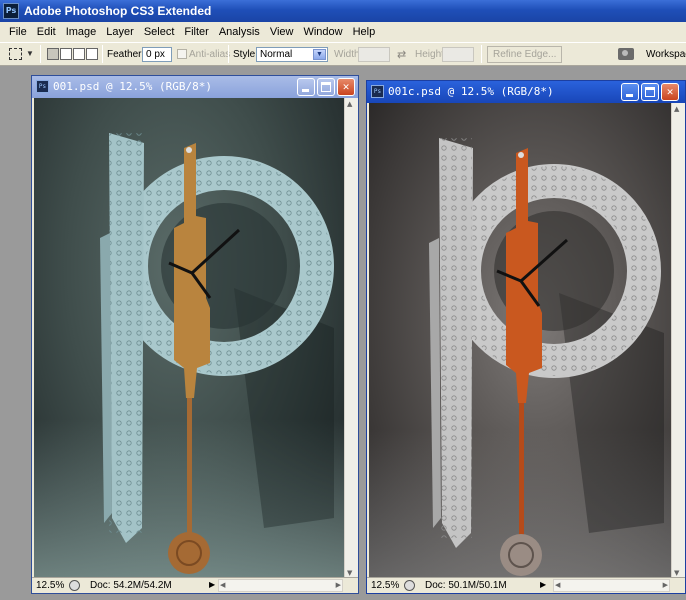 The width and height of the screenshot is (686, 600). Describe the element at coordinates (364, 32) in the screenshot. I see `menu-help: Help` at that location.